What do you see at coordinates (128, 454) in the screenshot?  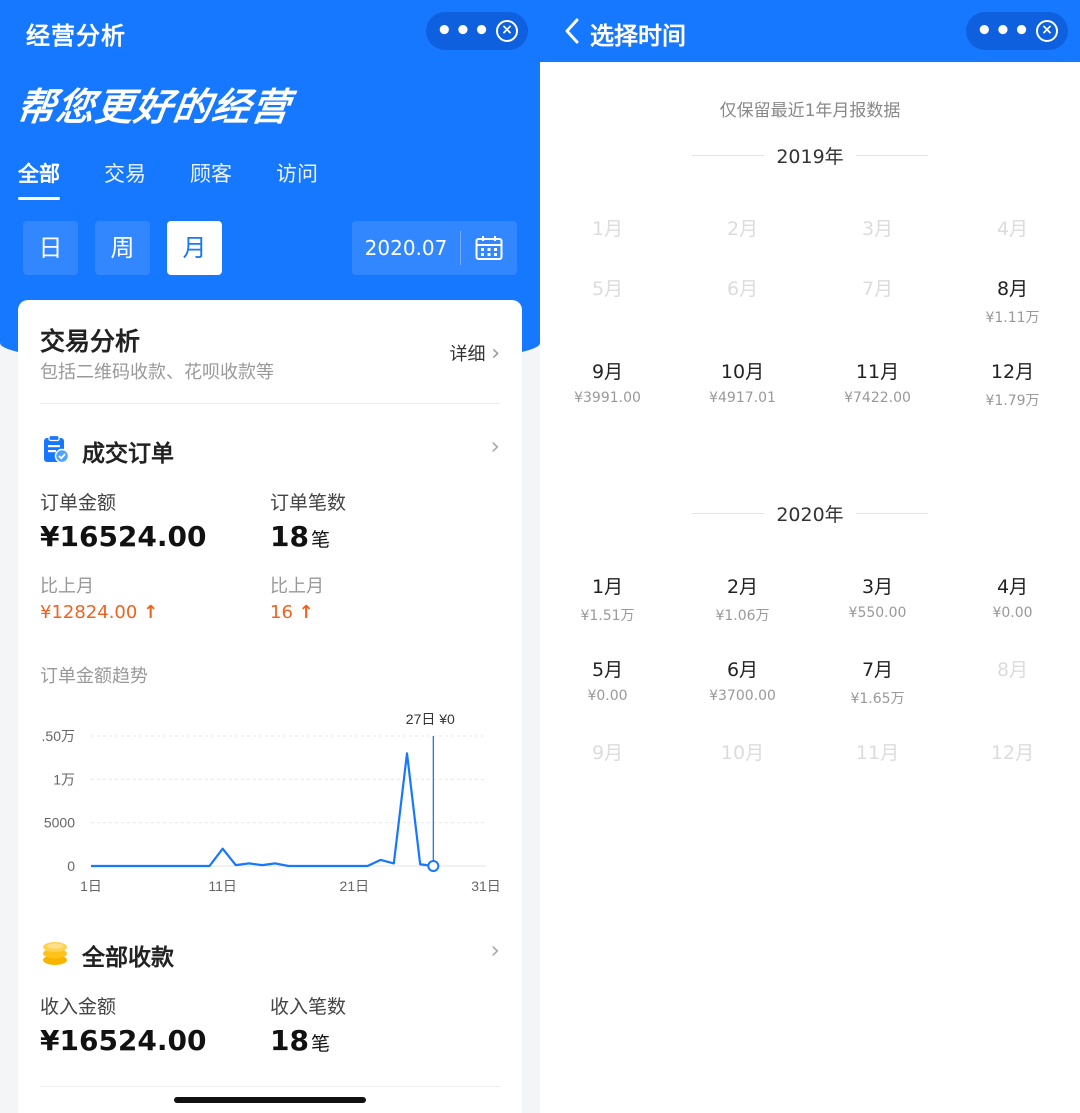 I see `orders-title: 成交订单` at bounding box center [128, 454].